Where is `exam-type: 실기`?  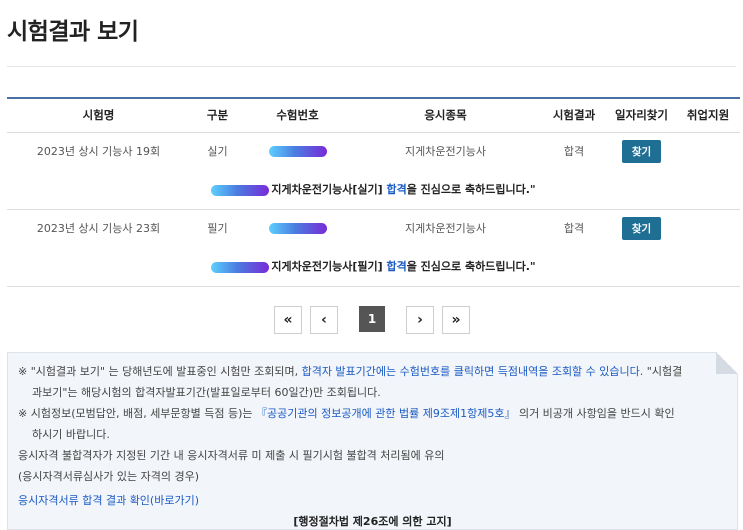
exam-type: 실기 is located at coordinates (217, 152).